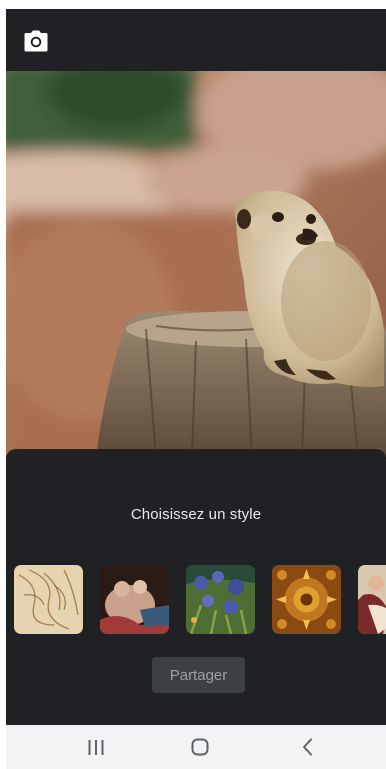 This screenshot has width=386, height=769. I want to click on baroque-painting-style, so click(134, 599).